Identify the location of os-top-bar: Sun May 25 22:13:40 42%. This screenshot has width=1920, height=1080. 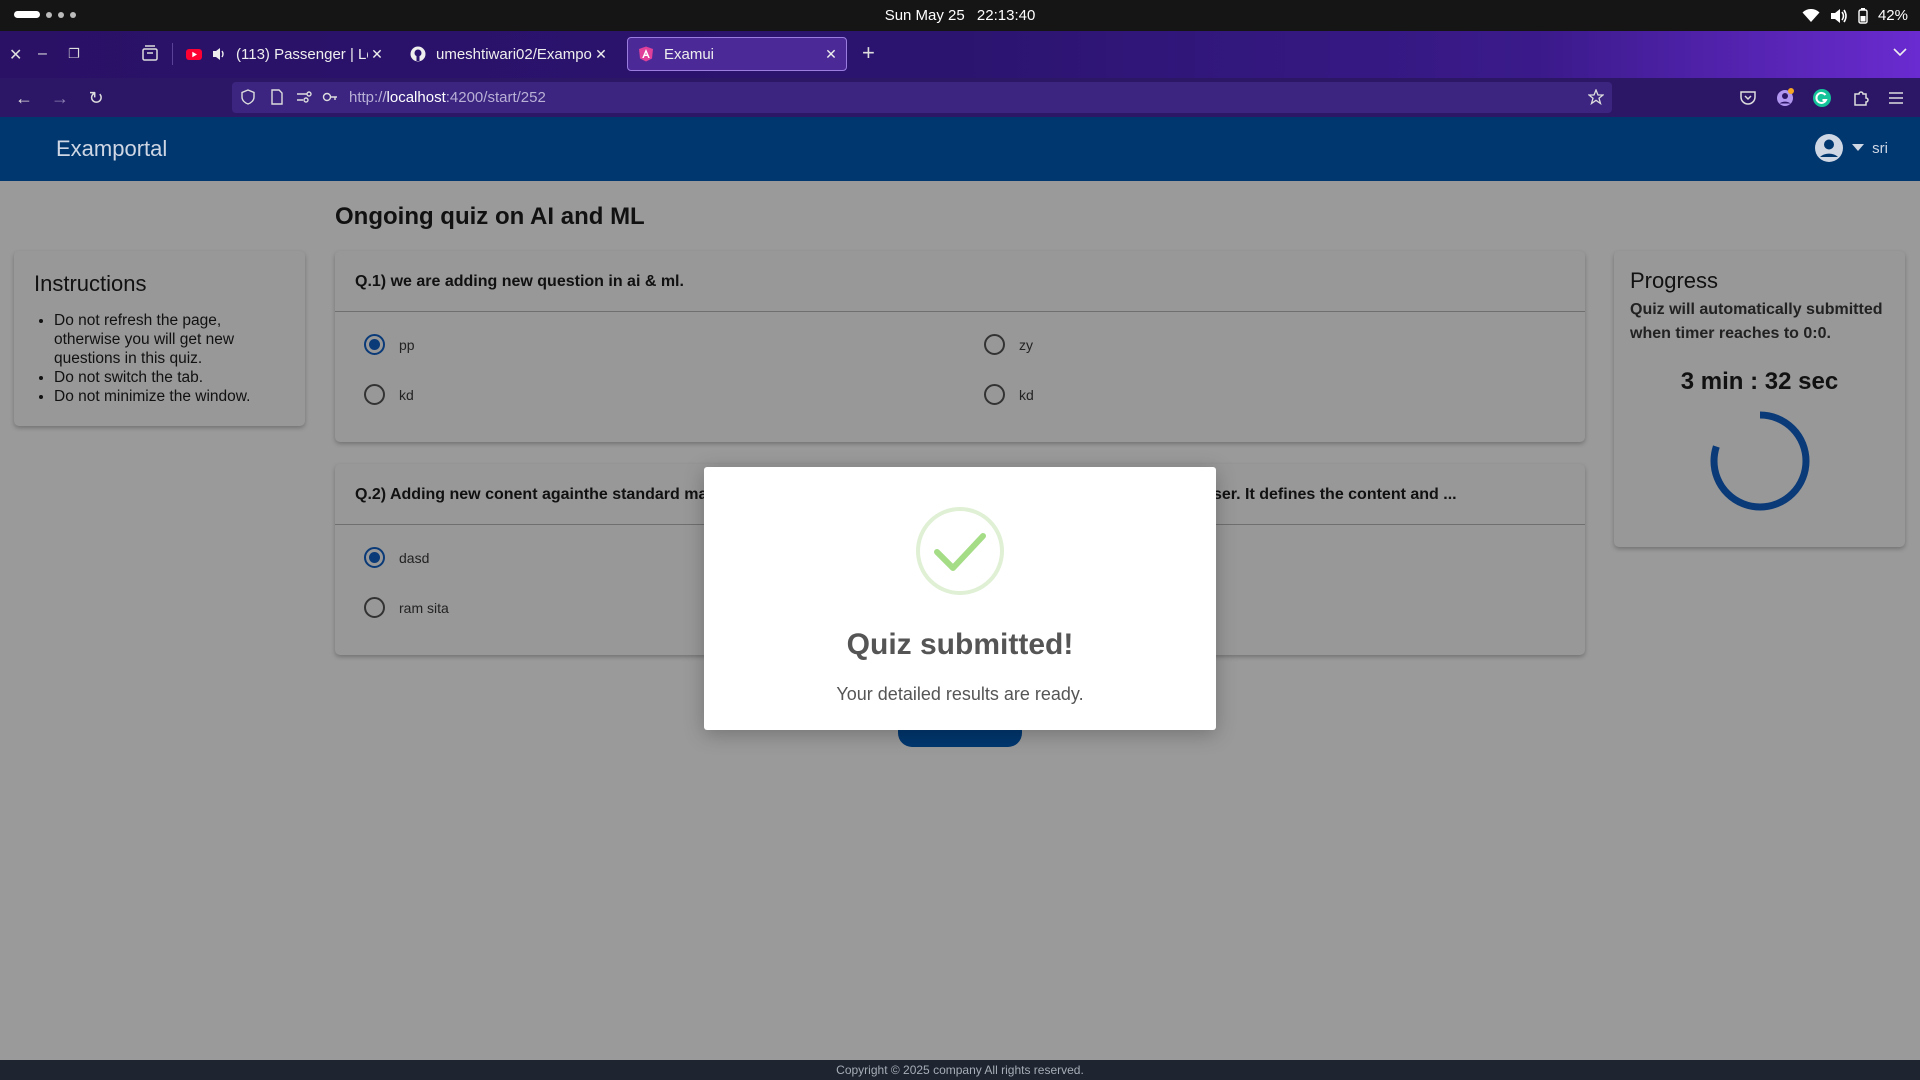
(960, 15).